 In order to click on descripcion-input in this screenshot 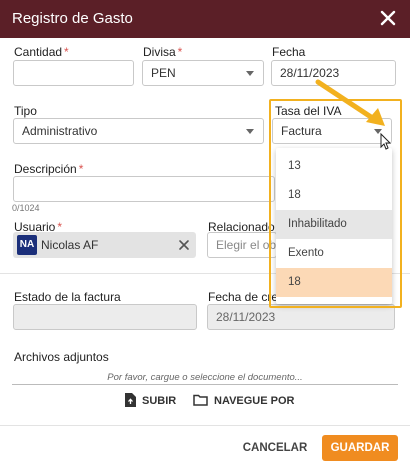, I will do `click(144, 189)`.